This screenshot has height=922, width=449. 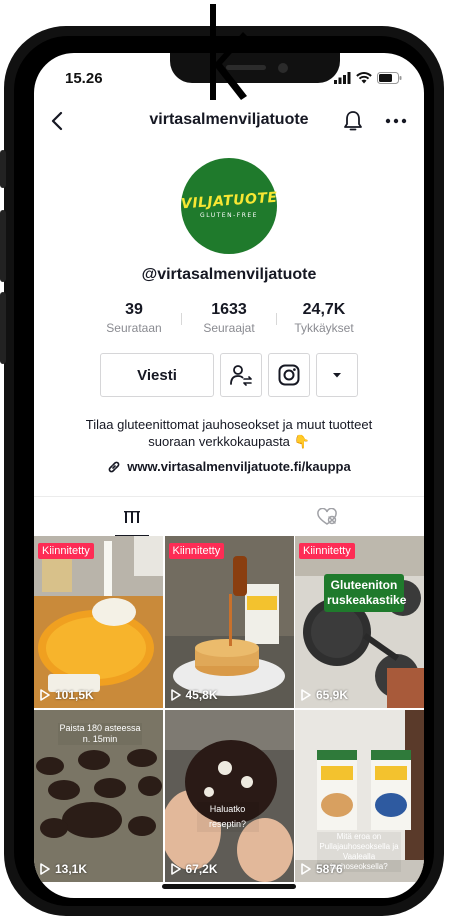 I want to click on profile-handle: @virtasalmenviljatuote, so click(x=229, y=274).